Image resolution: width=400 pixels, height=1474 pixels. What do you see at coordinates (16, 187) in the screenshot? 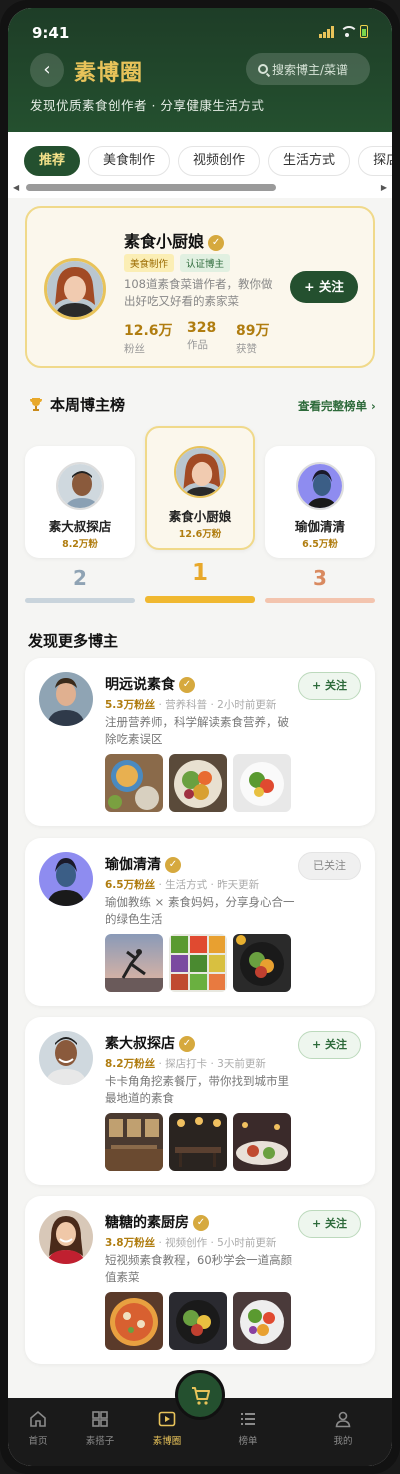
I see `scroll-left-arrow-icon: ◀` at bounding box center [16, 187].